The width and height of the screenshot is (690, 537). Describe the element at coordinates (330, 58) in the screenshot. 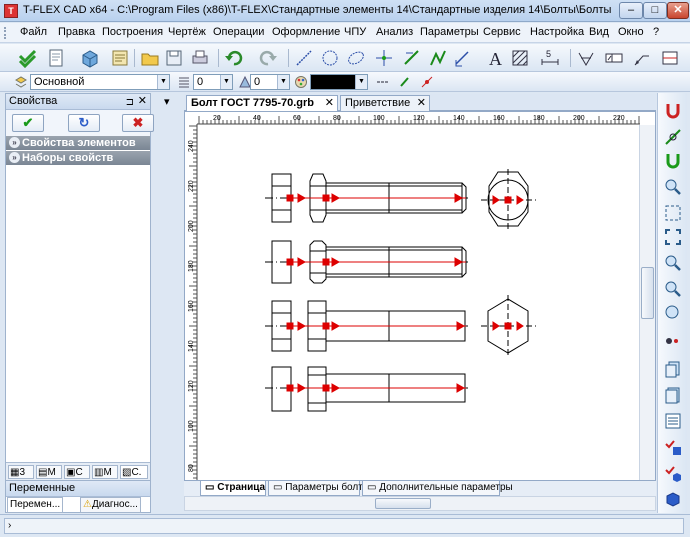

I see `circle-icon` at that location.